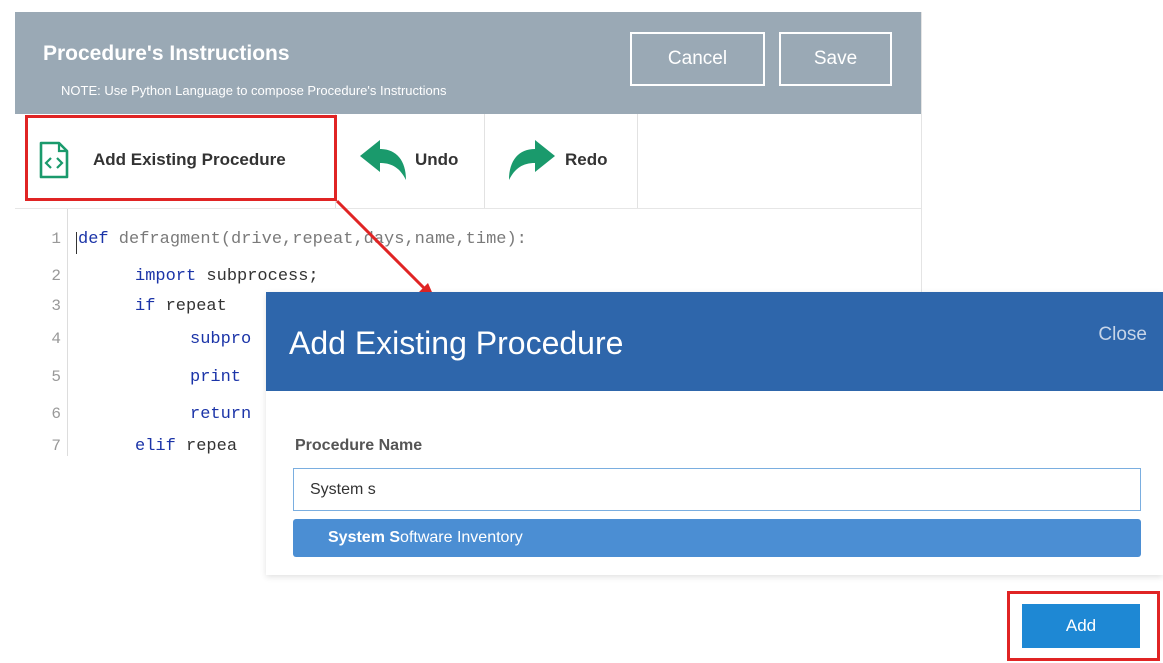 This screenshot has width=1163, height=663. What do you see at coordinates (532, 160) in the screenshot?
I see `redo-arrow-icon` at bounding box center [532, 160].